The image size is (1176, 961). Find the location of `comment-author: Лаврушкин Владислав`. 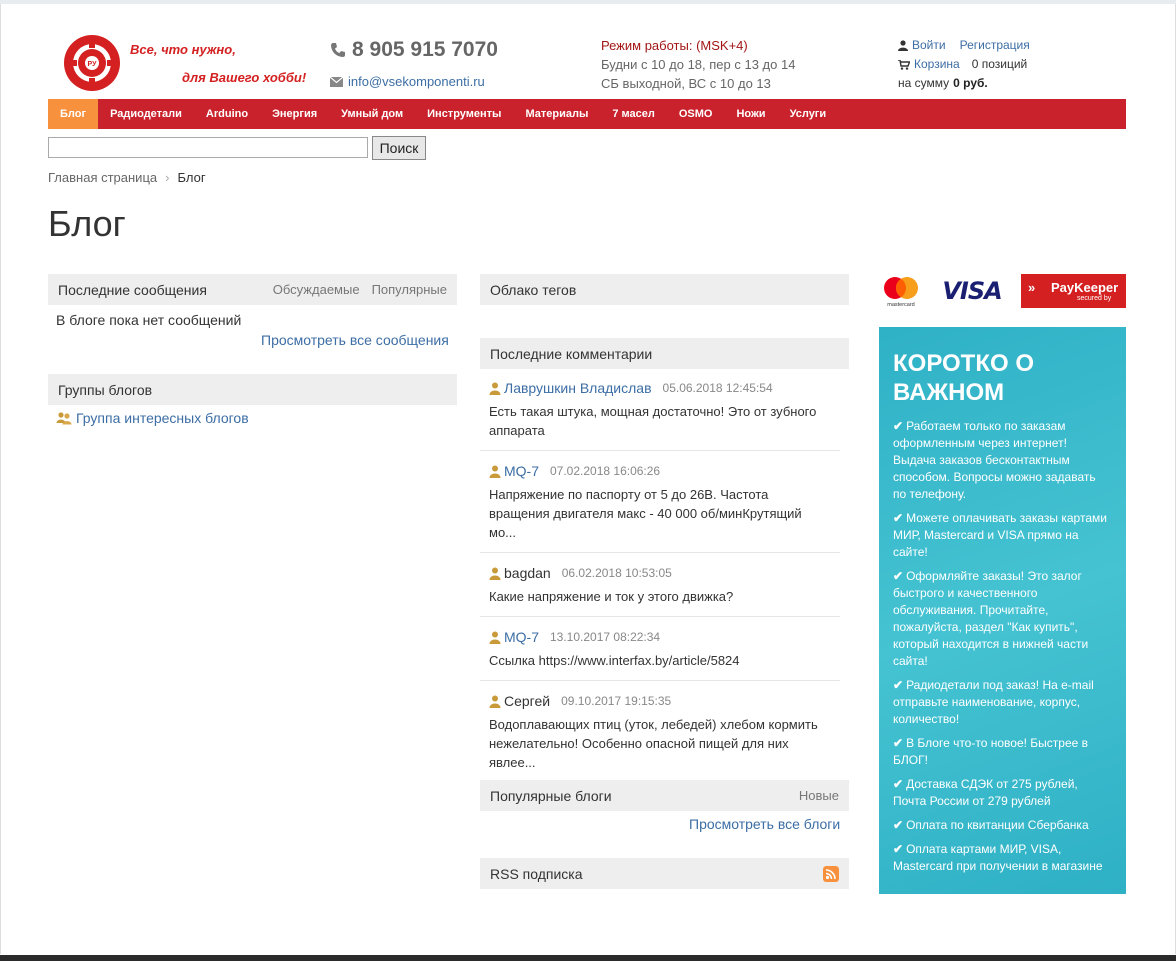

comment-author: Лаврушкин Владислав is located at coordinates (578, 388).